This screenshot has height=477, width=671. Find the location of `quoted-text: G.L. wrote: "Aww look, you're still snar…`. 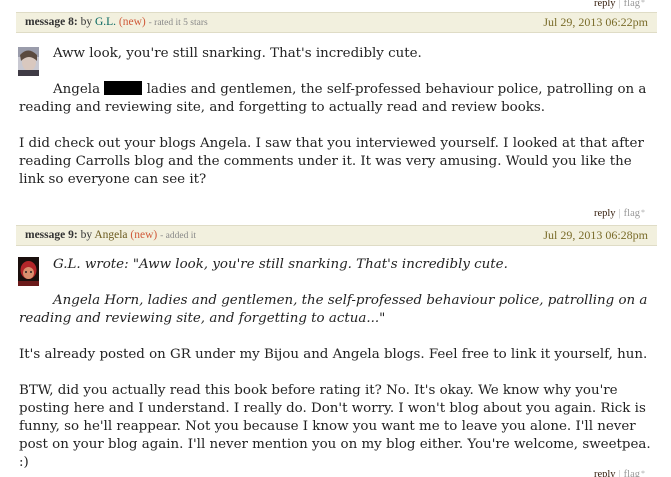

quoted-text: G.L. wrote: "Aww look, you're still snar… is located at coordinates (280, 264).